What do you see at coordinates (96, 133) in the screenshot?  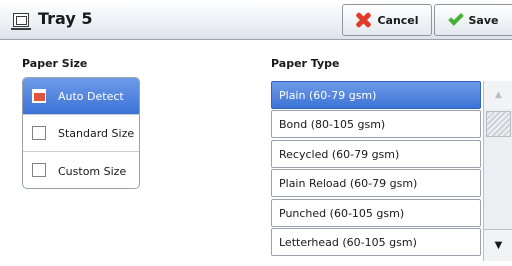 I see `standard-size-label: Standard Size` at bounding box center [96, 133].